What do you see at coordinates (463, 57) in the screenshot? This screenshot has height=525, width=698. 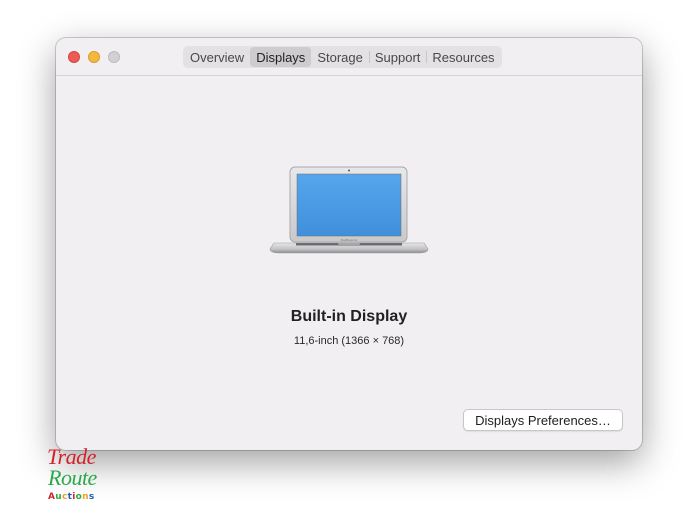 I see `tab-resources: Resources` at bounding box center [463, 57].